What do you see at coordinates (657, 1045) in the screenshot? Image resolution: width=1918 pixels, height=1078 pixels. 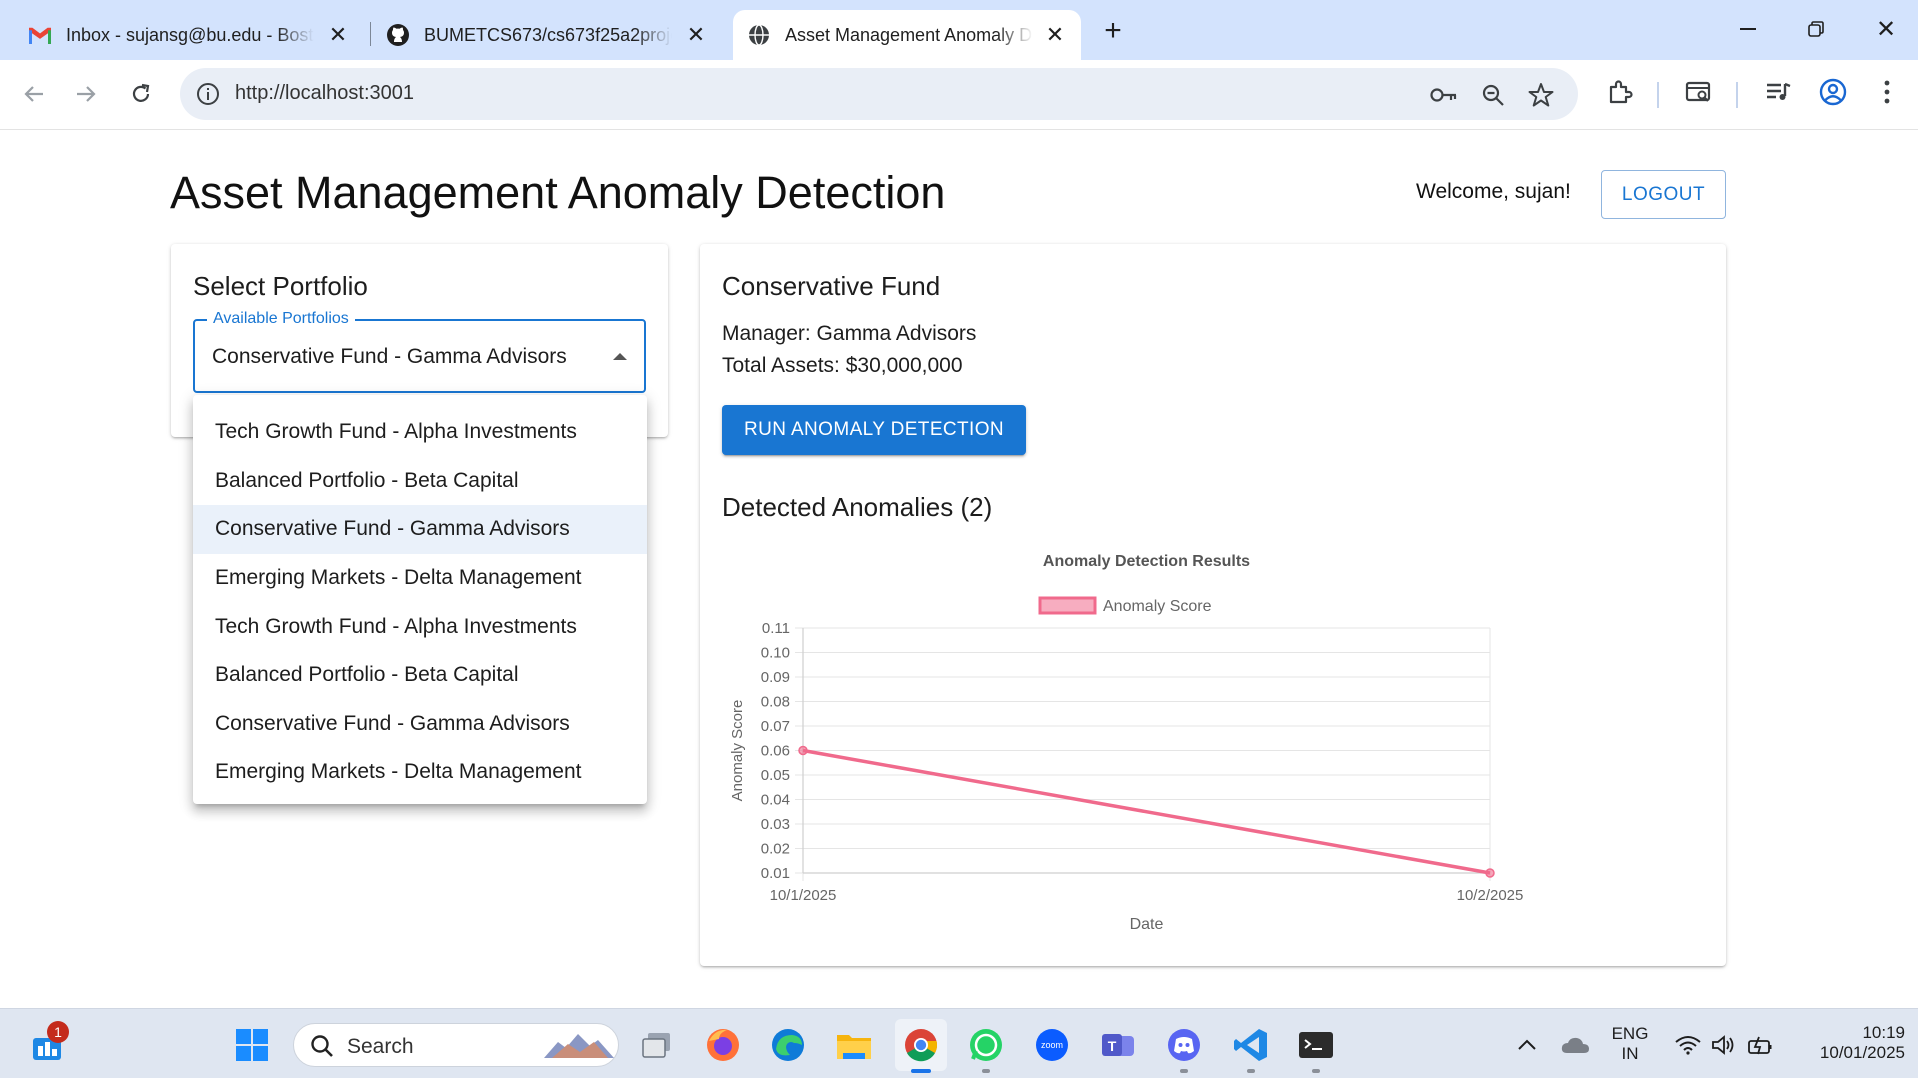 I see `task-view-icon` at bounding box center [657, 1045].